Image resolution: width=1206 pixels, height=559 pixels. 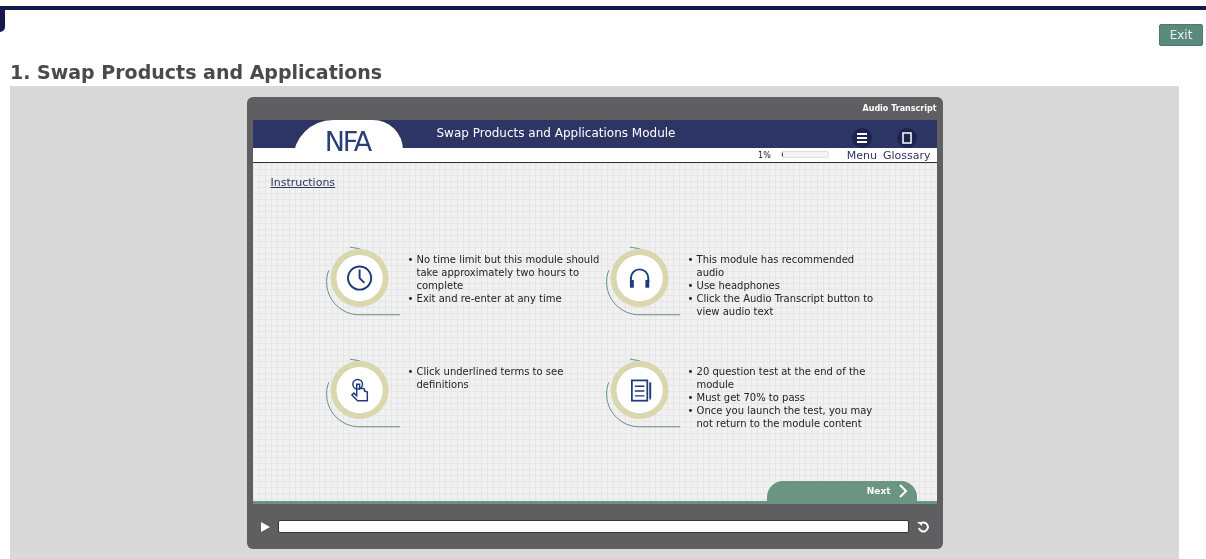 What do you see at coordinates (781, 305) in the screenshot?
I see `bullet-text: • Click the Audio Transcript button to view audio text` at bounding box center [781, 305].